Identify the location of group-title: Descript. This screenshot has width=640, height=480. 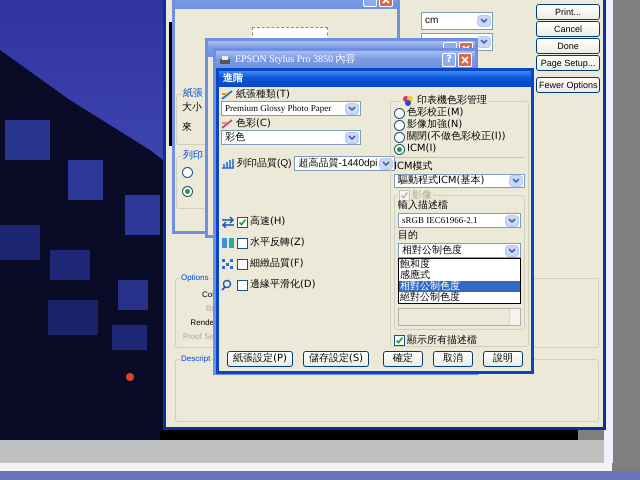
(196, 359).